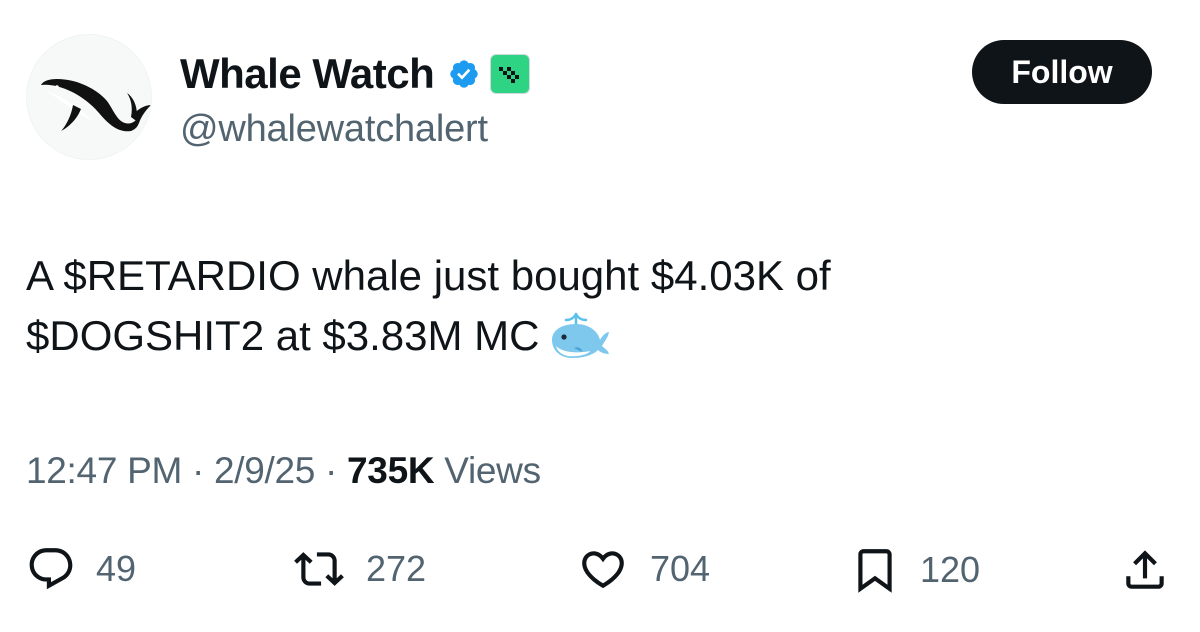  I want to click on like-button: 704, so click(643, 569).